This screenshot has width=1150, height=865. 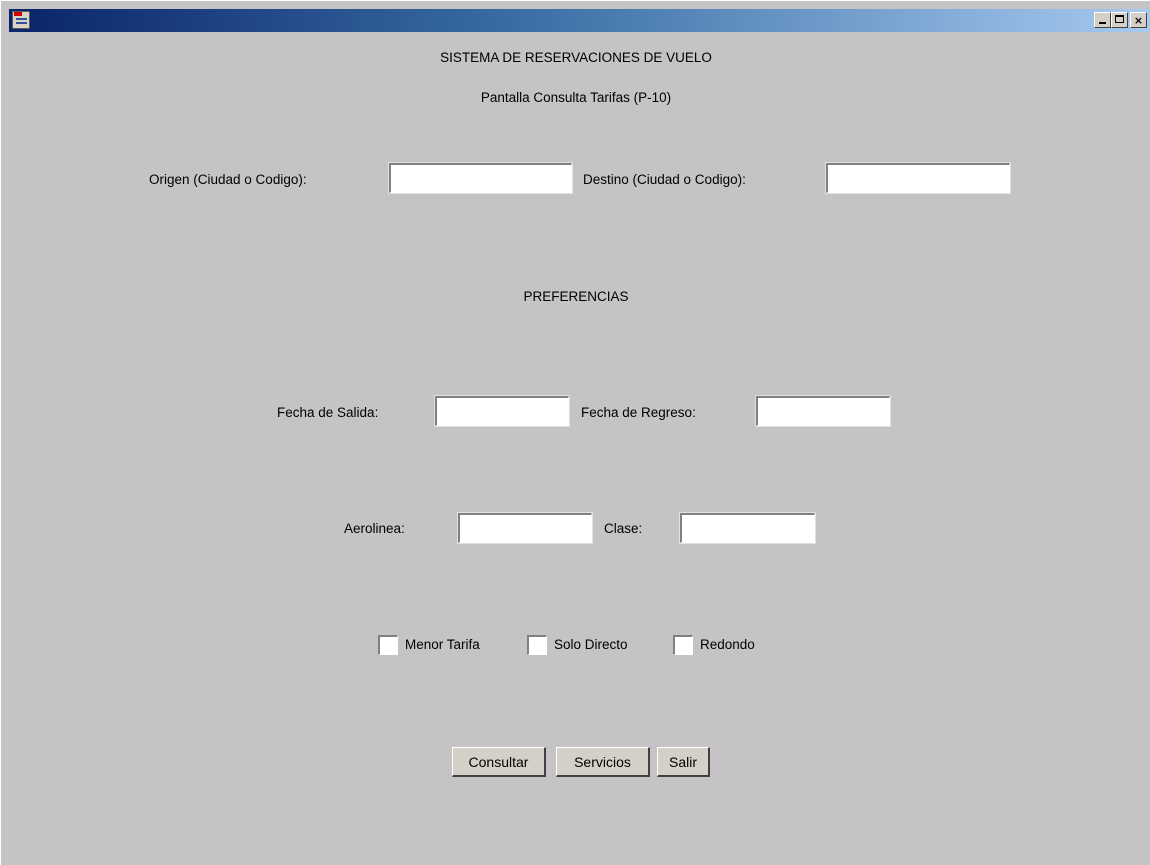 I want to click on departure-date-label: Fecha de Salida:, so click(x=328, y=412).